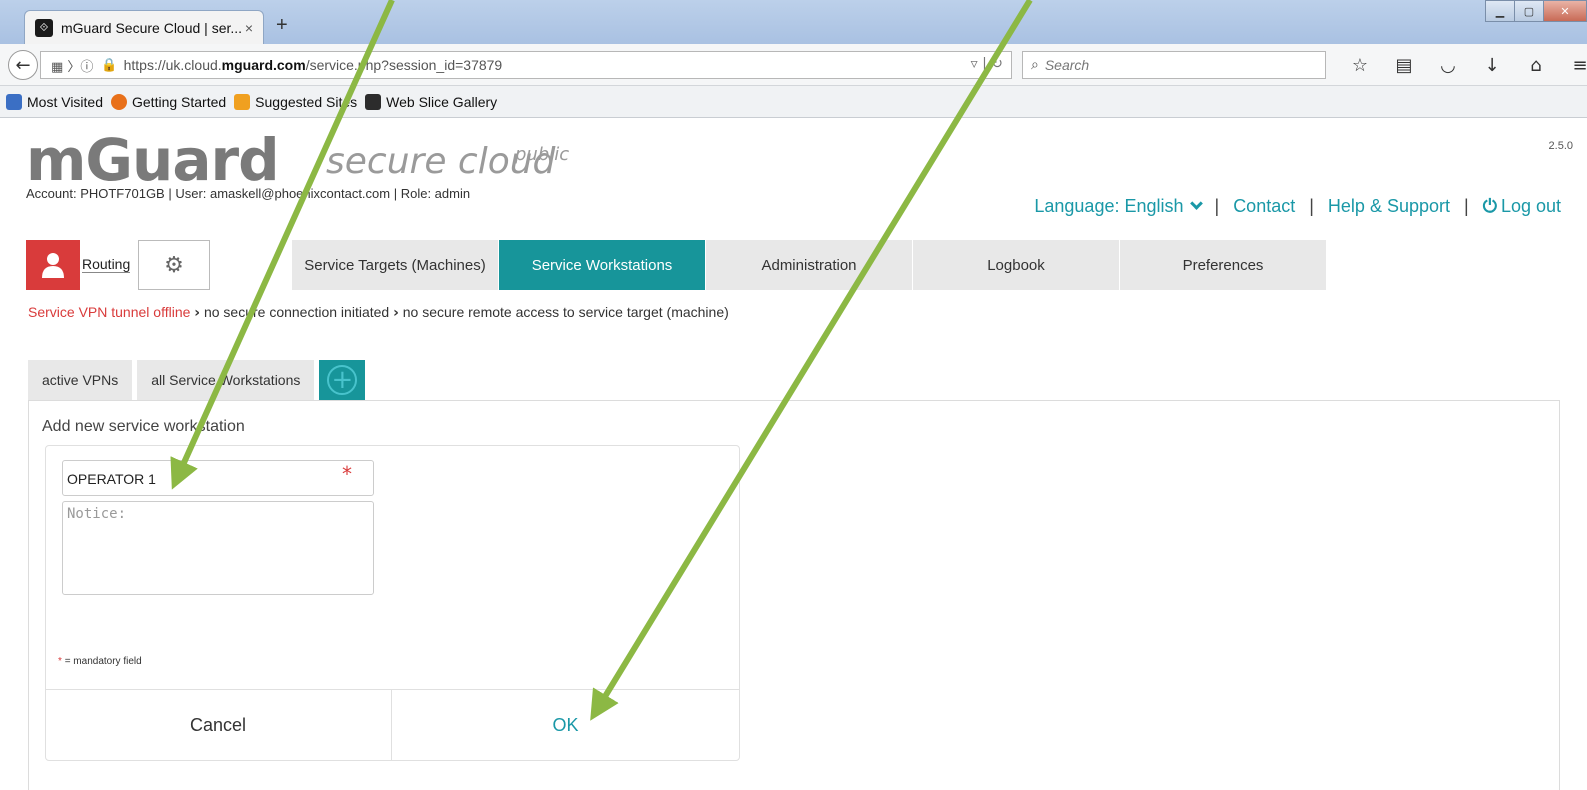 The image size is (1587, 790). What do you see at coordinates (106, 264) in the screenshot?
I see `routing-button: Routing` at bounding box center [106, 264].